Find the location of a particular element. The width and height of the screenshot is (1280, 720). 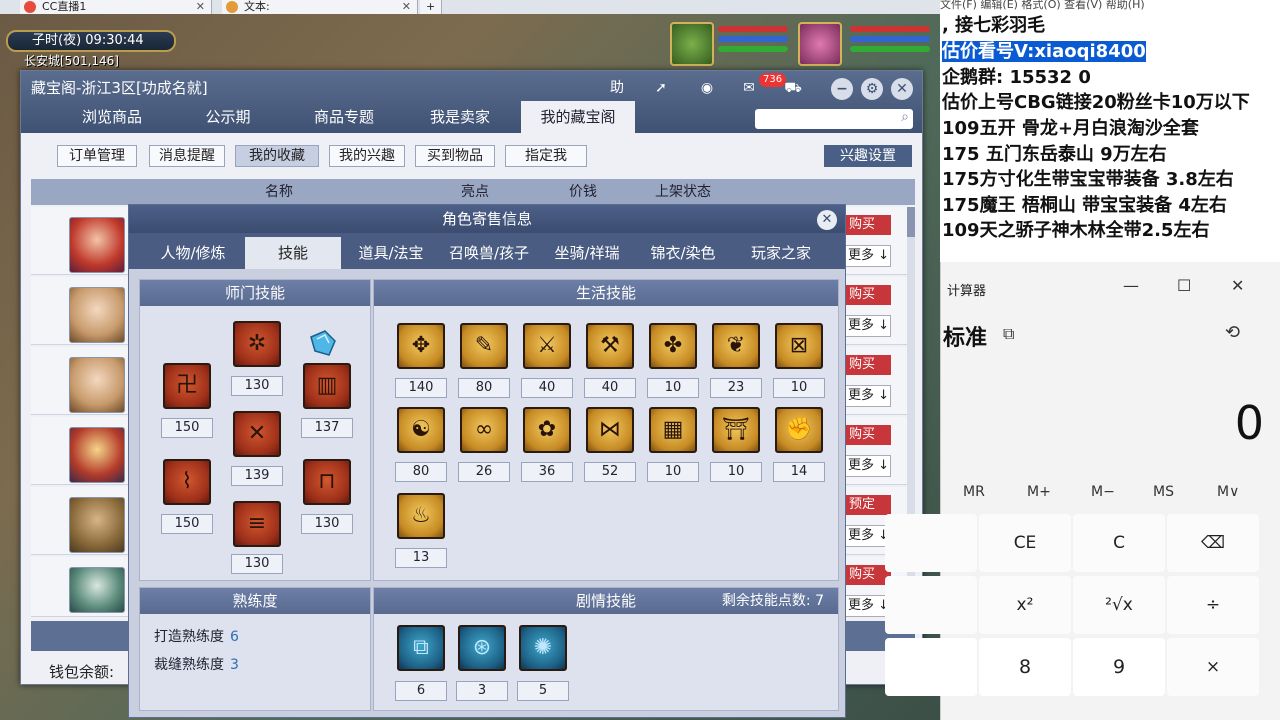

help-button: 助 is located at coordinates (617, 88).